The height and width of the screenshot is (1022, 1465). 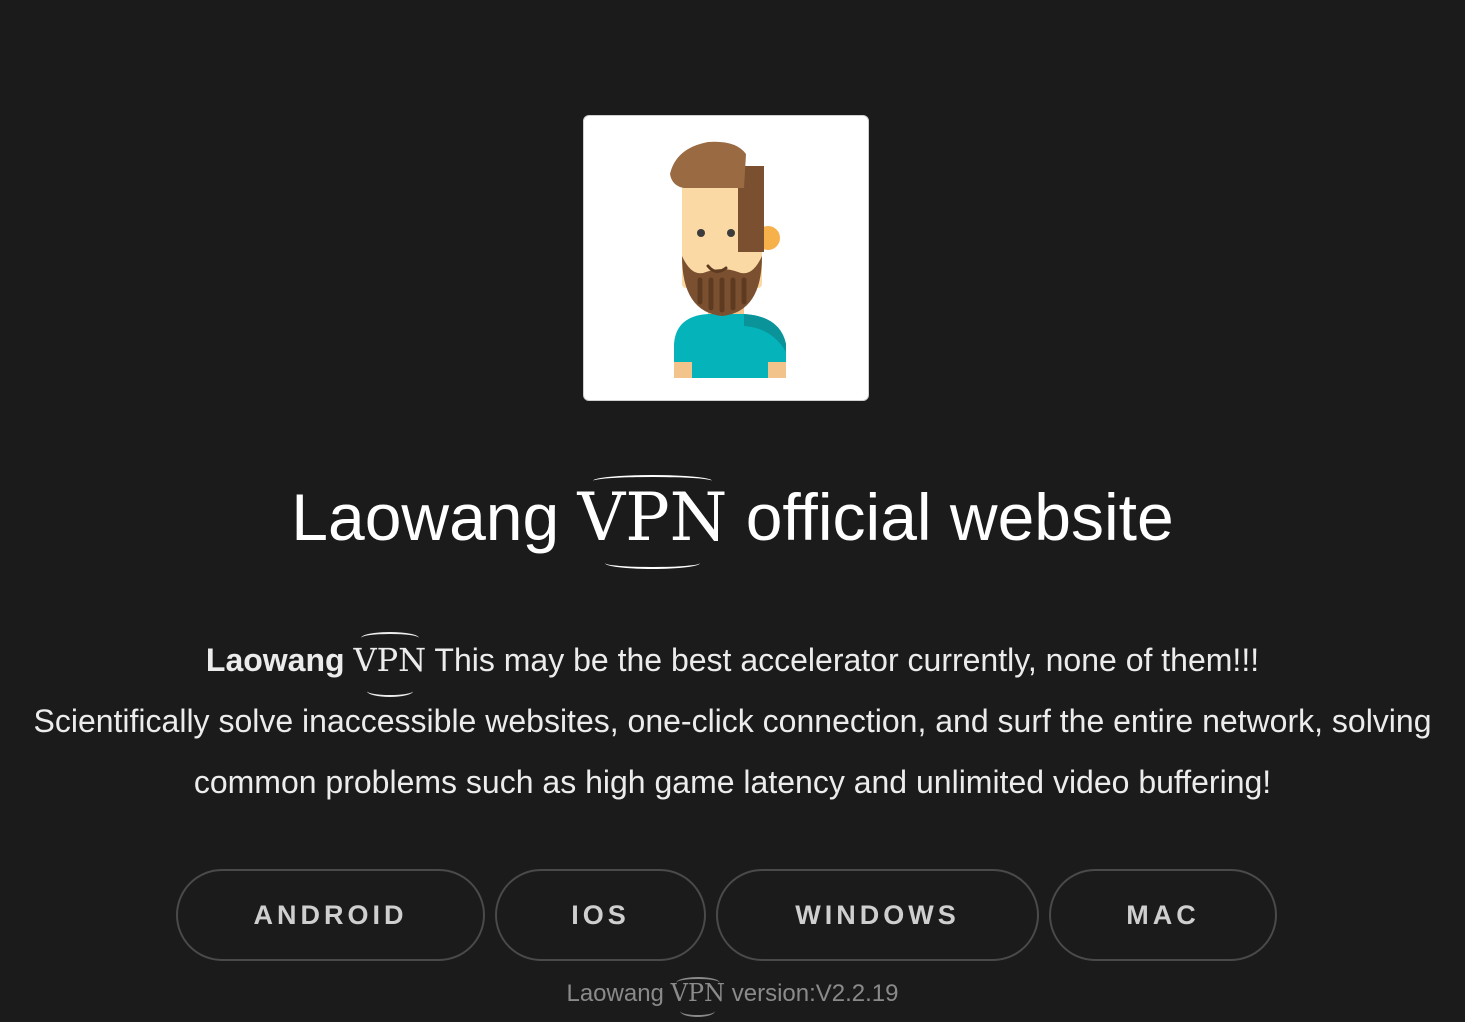 What do you see at coordinates (389, 663) in the screenshot?
I see `intro-vpn-mark: VPN` at bounding box center [389, 663].